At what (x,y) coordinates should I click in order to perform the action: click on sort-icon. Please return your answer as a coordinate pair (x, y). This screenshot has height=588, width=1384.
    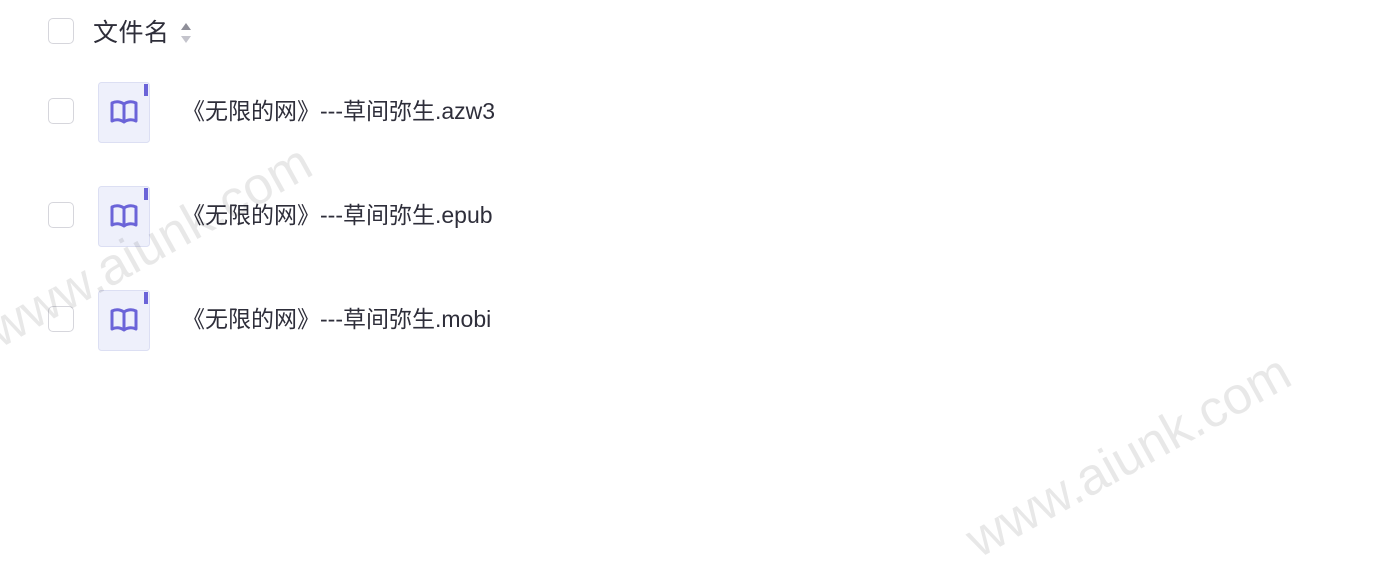
    Looking at the image, I should click on (186, 33).